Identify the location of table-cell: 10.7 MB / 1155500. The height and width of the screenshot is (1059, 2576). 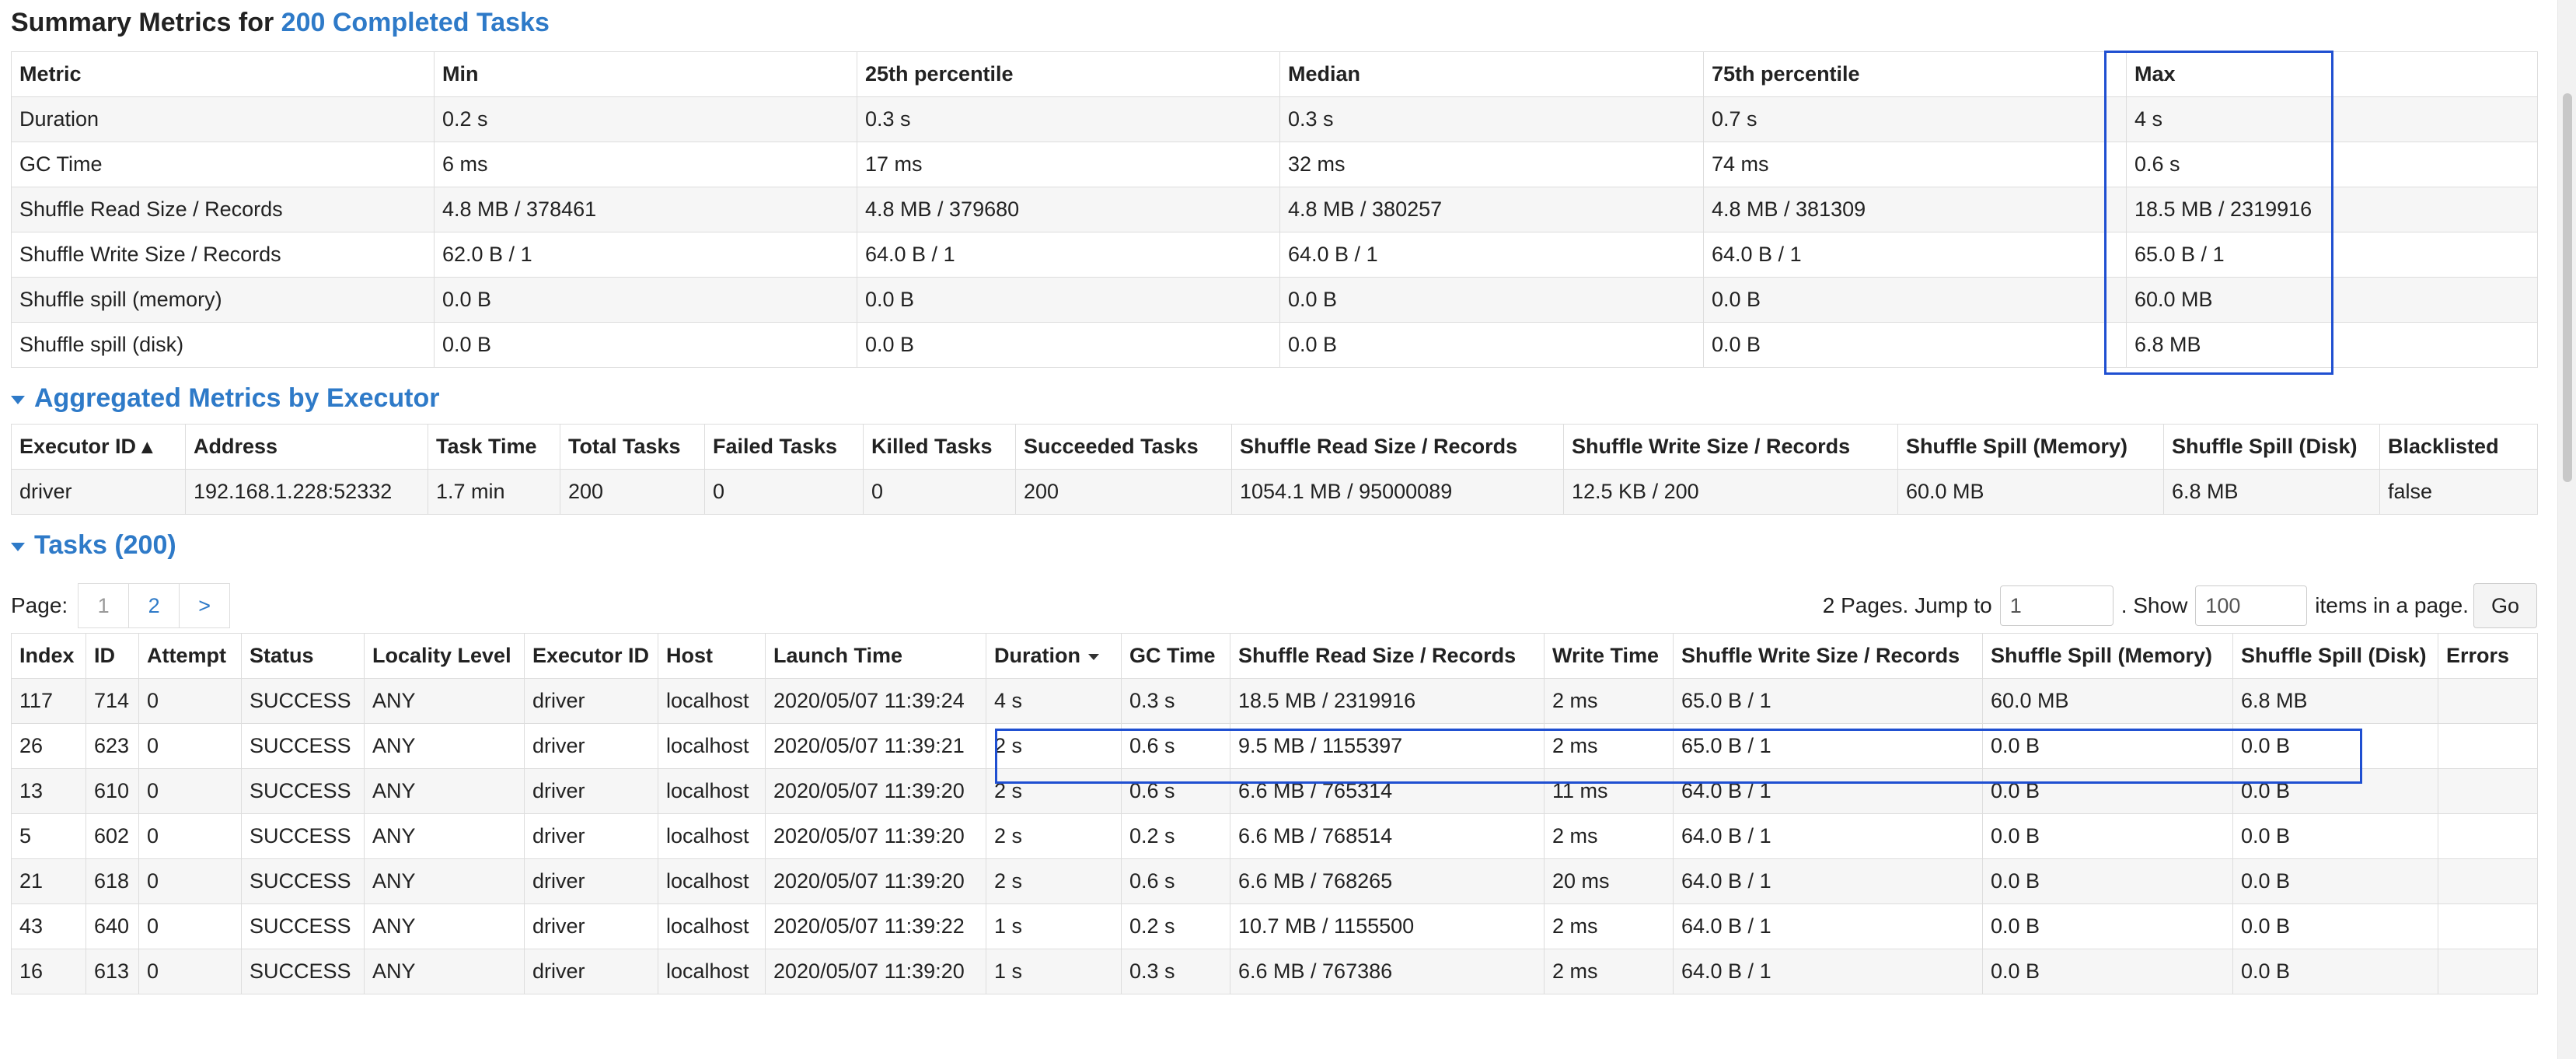
(1387, 926).